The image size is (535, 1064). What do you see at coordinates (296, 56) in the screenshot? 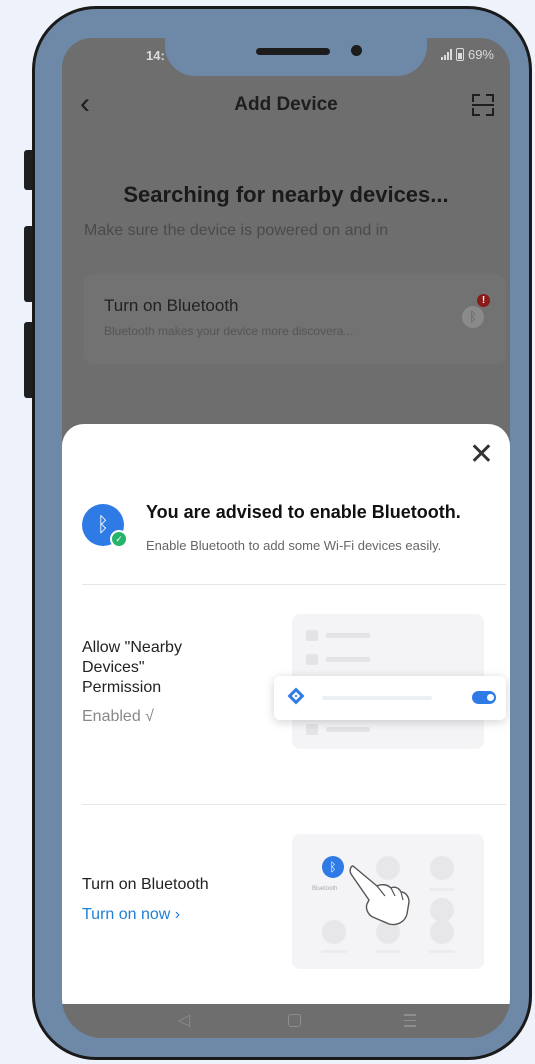
I see `phone-notch` at bounding box center [296, 56].